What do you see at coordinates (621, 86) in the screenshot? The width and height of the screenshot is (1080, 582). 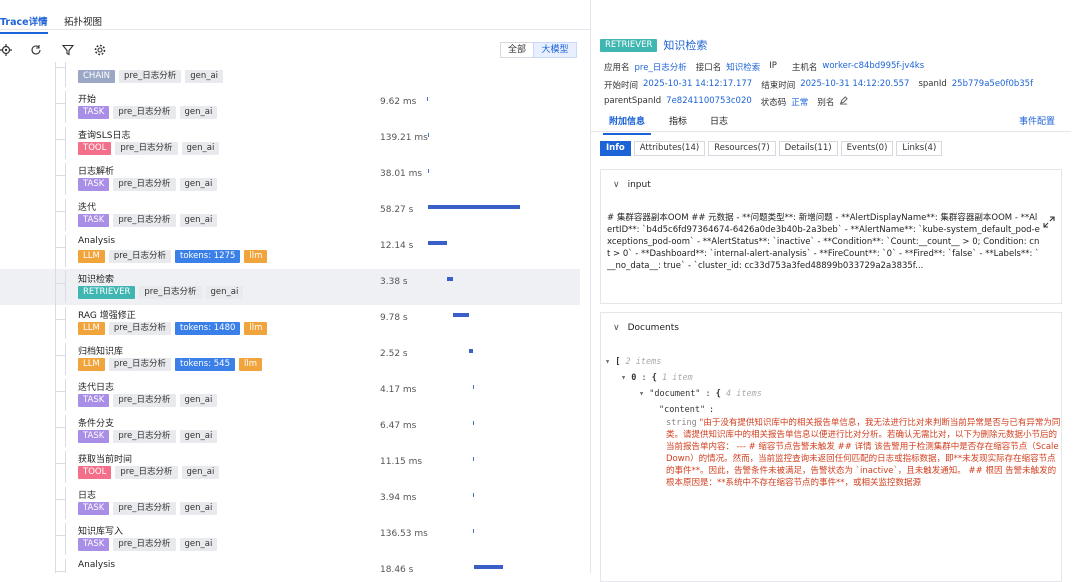 I see `start-label: 开始时间` at bounding box center [621, 86].